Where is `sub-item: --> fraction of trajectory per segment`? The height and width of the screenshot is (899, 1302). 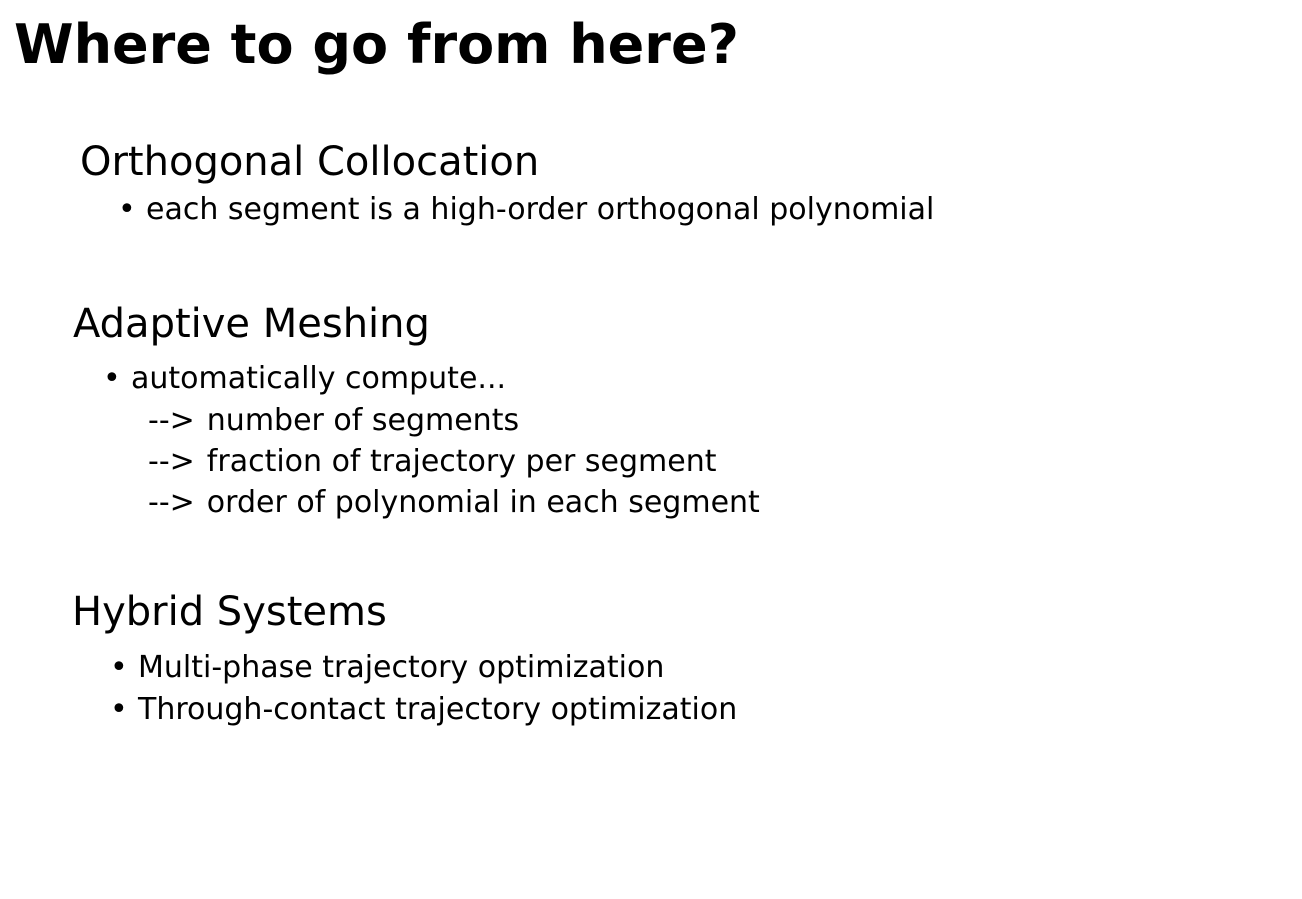
sub-item: --> fraction of trajectory per segment is located at coordinates (454, 461).